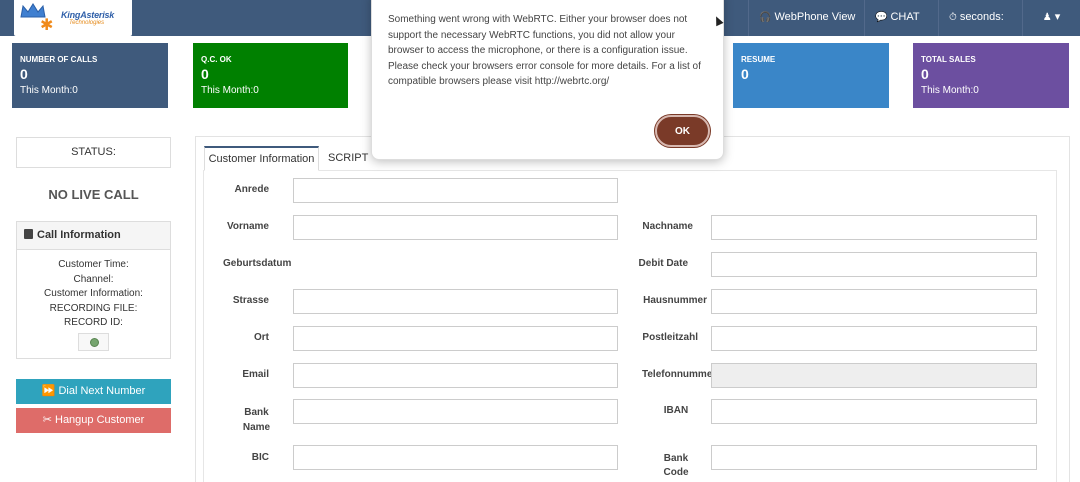 The height and width of the screenshot is (482, 1080). Describe the element at coordinates (874, 227) in the screenshot. I see `nachname-input` at that location.